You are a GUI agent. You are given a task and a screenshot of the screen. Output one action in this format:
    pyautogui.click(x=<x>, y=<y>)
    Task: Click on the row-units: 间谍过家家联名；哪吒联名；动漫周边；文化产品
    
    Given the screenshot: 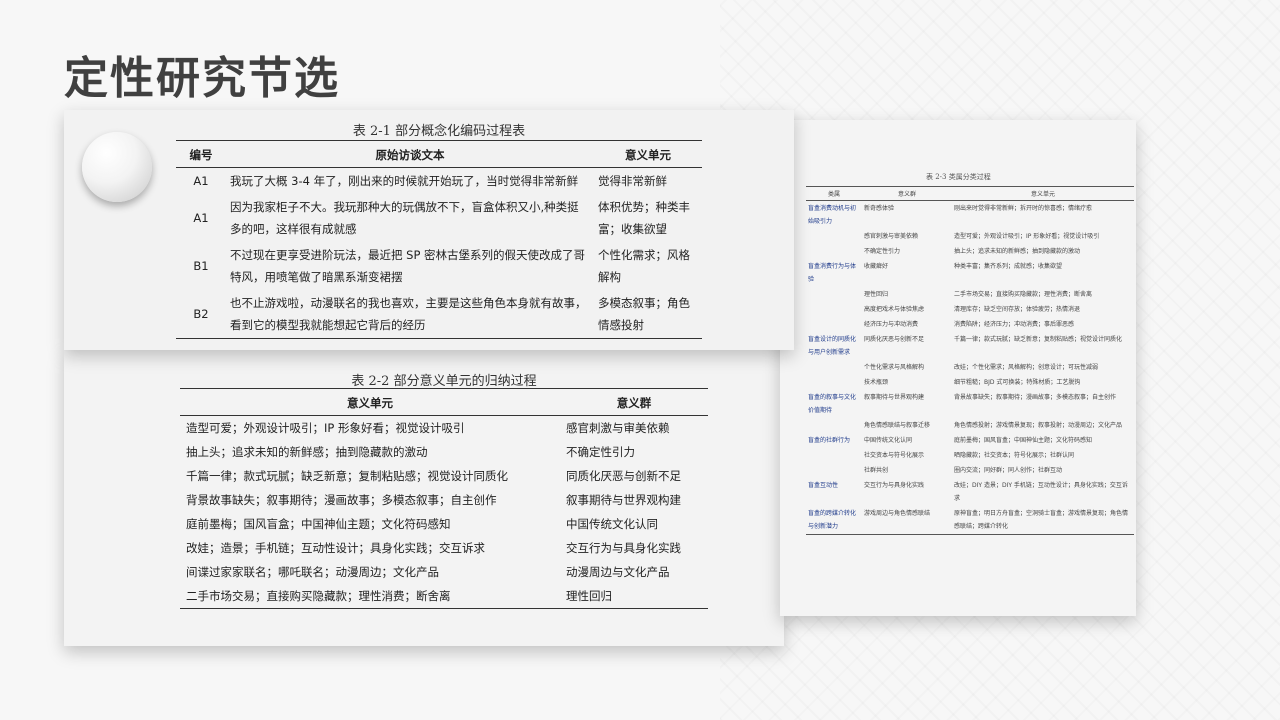 What is the action you would take?
    pyautogui.click(x=312, y=572)
    